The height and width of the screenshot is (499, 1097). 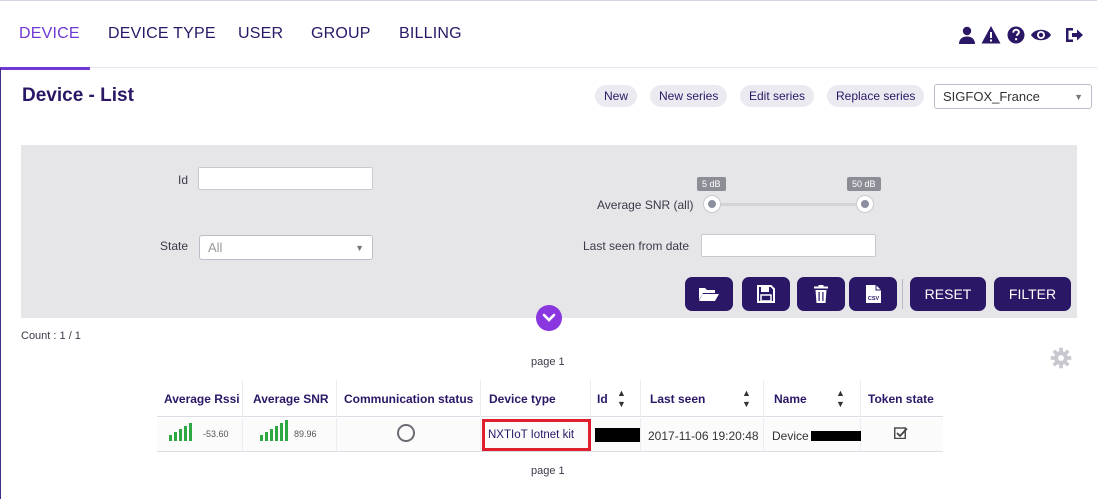 I want to click on group-select: SIGFOX_France ▼, so click(x=1013, y=96).